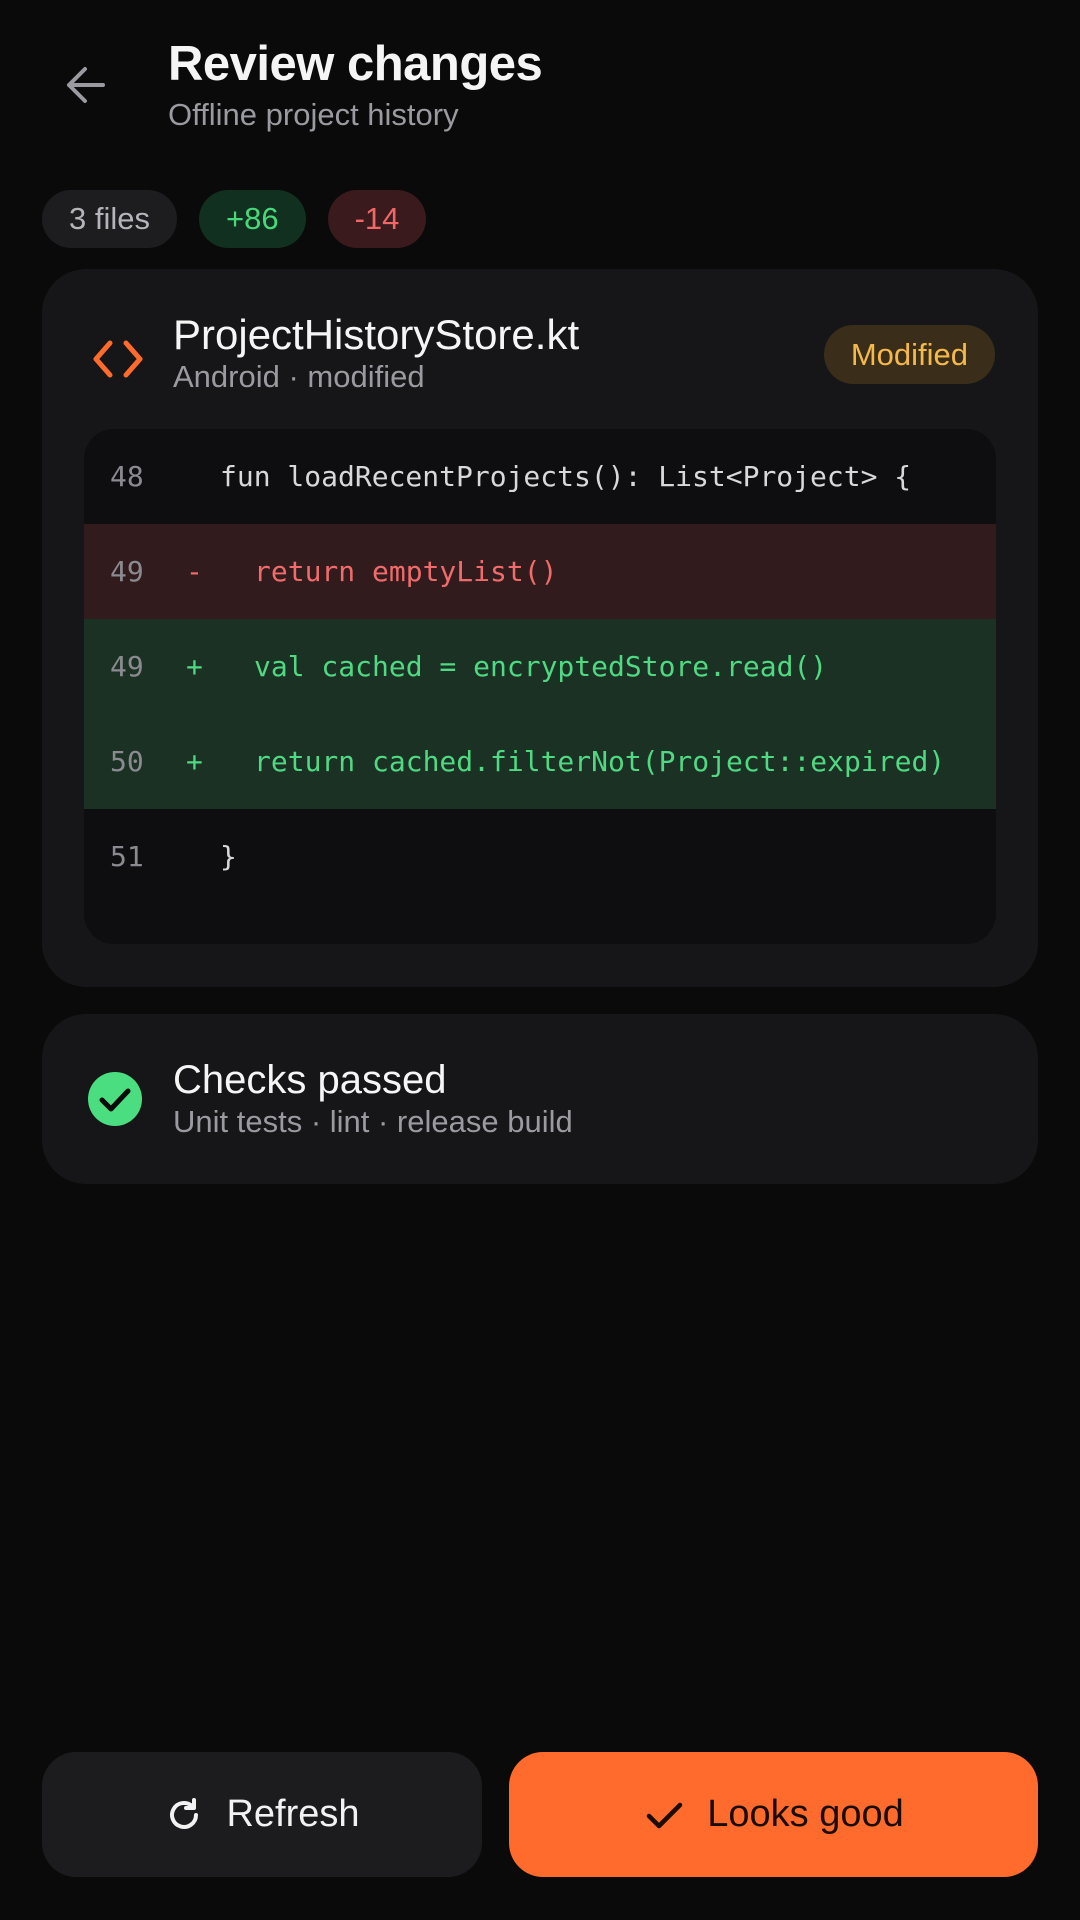 This screenshot has height=1920, width=1080. What do you see at coordinates (355, 64) in the screenshot?
I see `page-title: Review changes` at bounding box center [355, 64].